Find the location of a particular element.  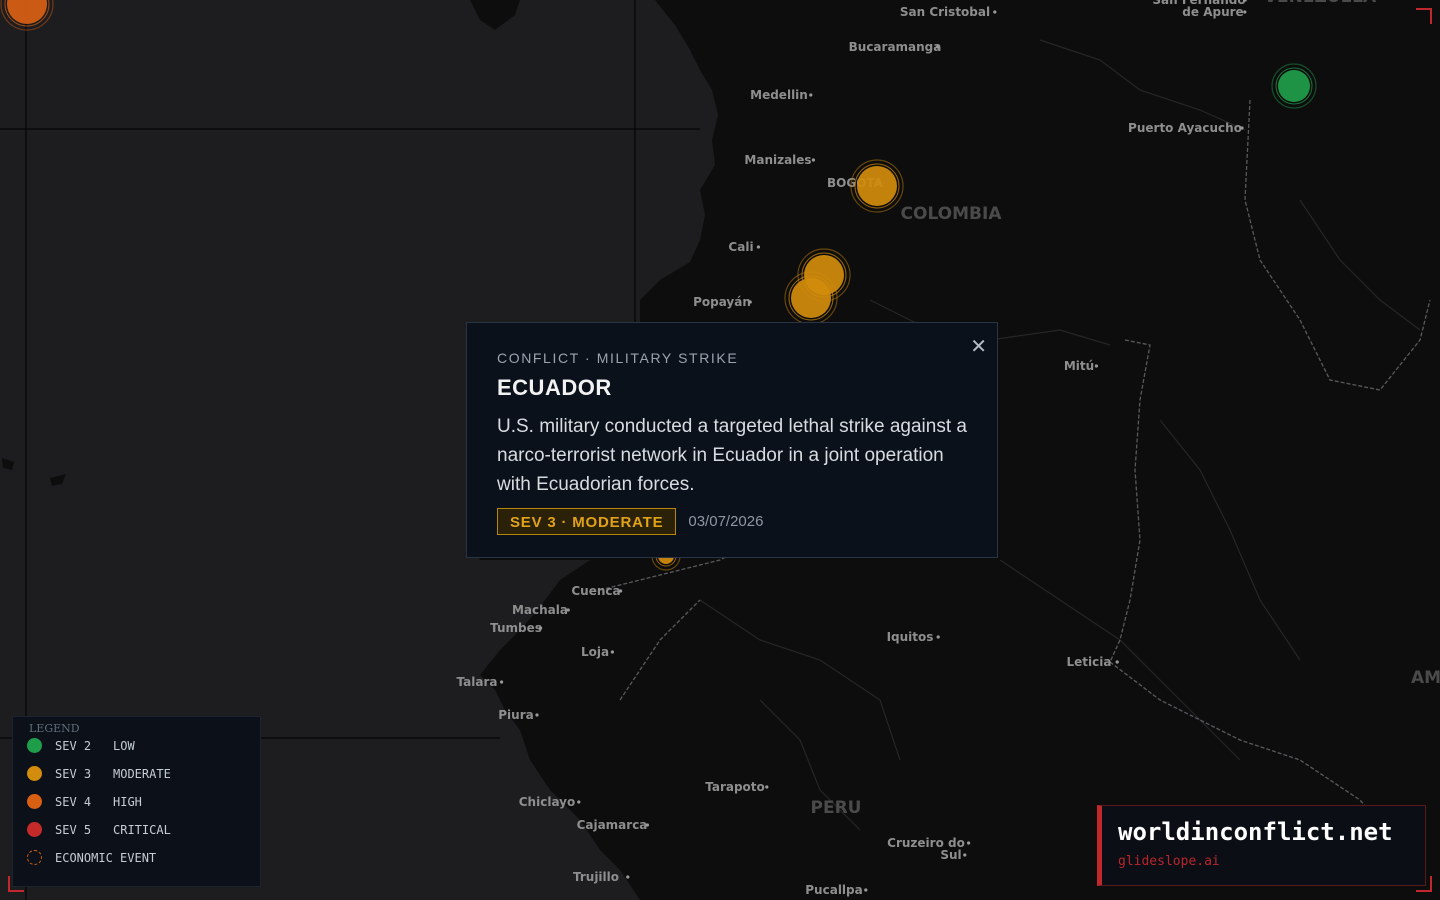

city-label: Puerto Ayacucho is located at coordinates (1185, 128).